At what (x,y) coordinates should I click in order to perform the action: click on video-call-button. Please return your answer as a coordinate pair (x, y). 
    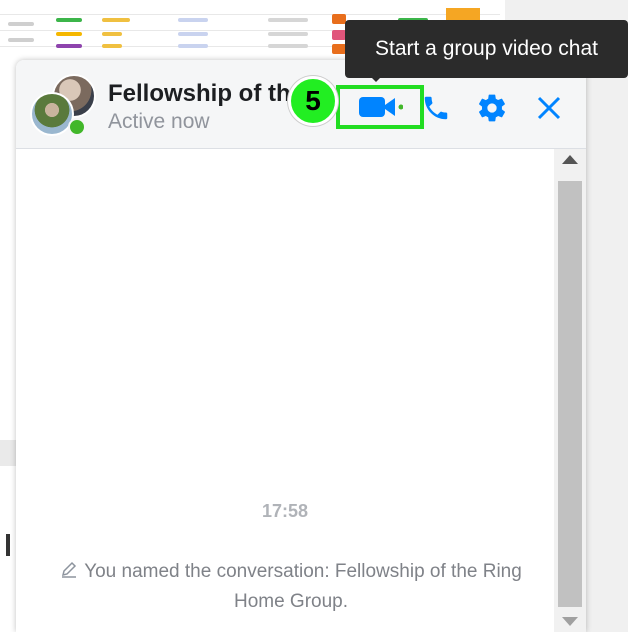
    Looking at the image, I should click on (380, 107).